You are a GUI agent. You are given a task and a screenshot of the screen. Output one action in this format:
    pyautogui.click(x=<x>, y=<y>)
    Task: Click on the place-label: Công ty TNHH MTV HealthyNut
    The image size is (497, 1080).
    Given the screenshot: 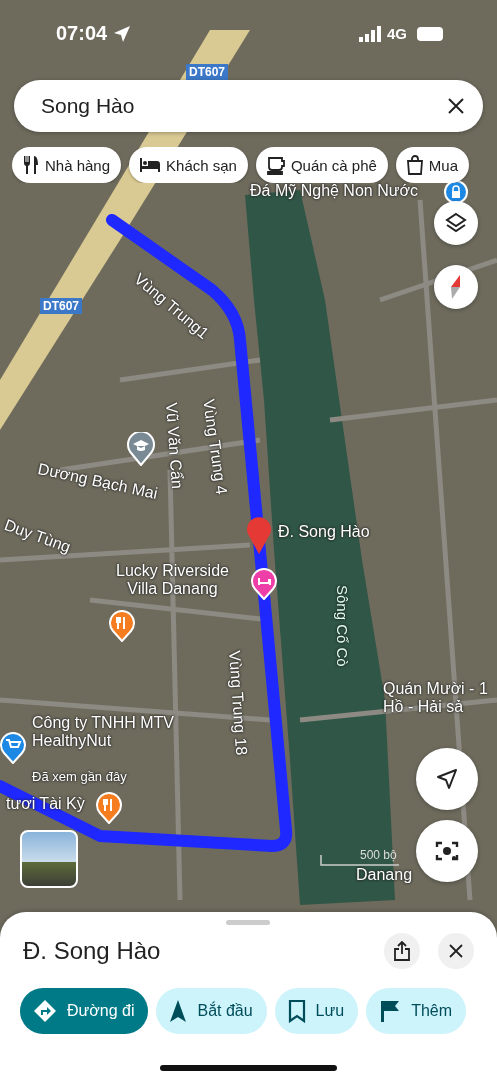 What is the action you would take?
    pyautogui.click(x=103, y=732)
    